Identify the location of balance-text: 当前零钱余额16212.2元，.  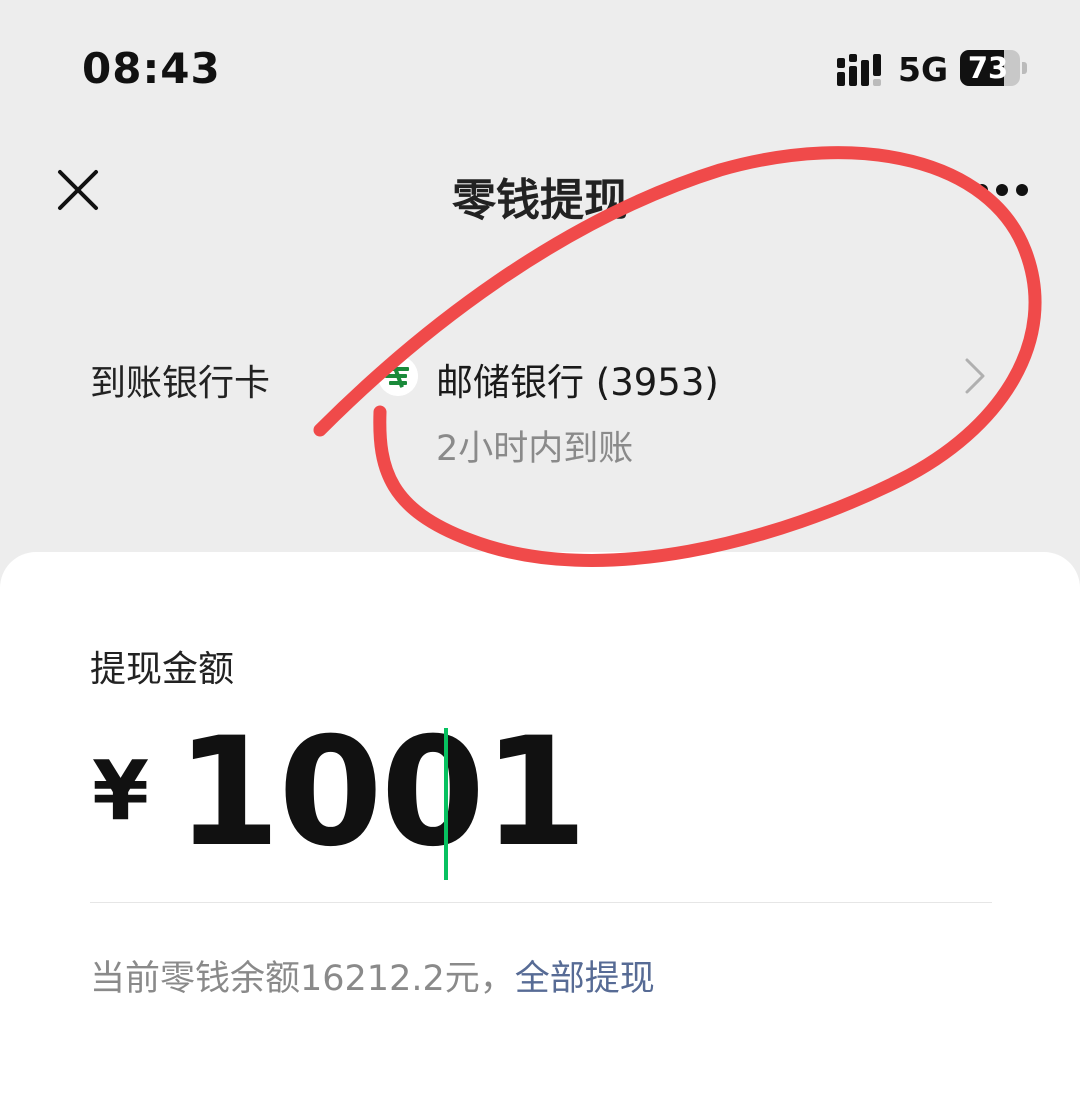
(302, 979).